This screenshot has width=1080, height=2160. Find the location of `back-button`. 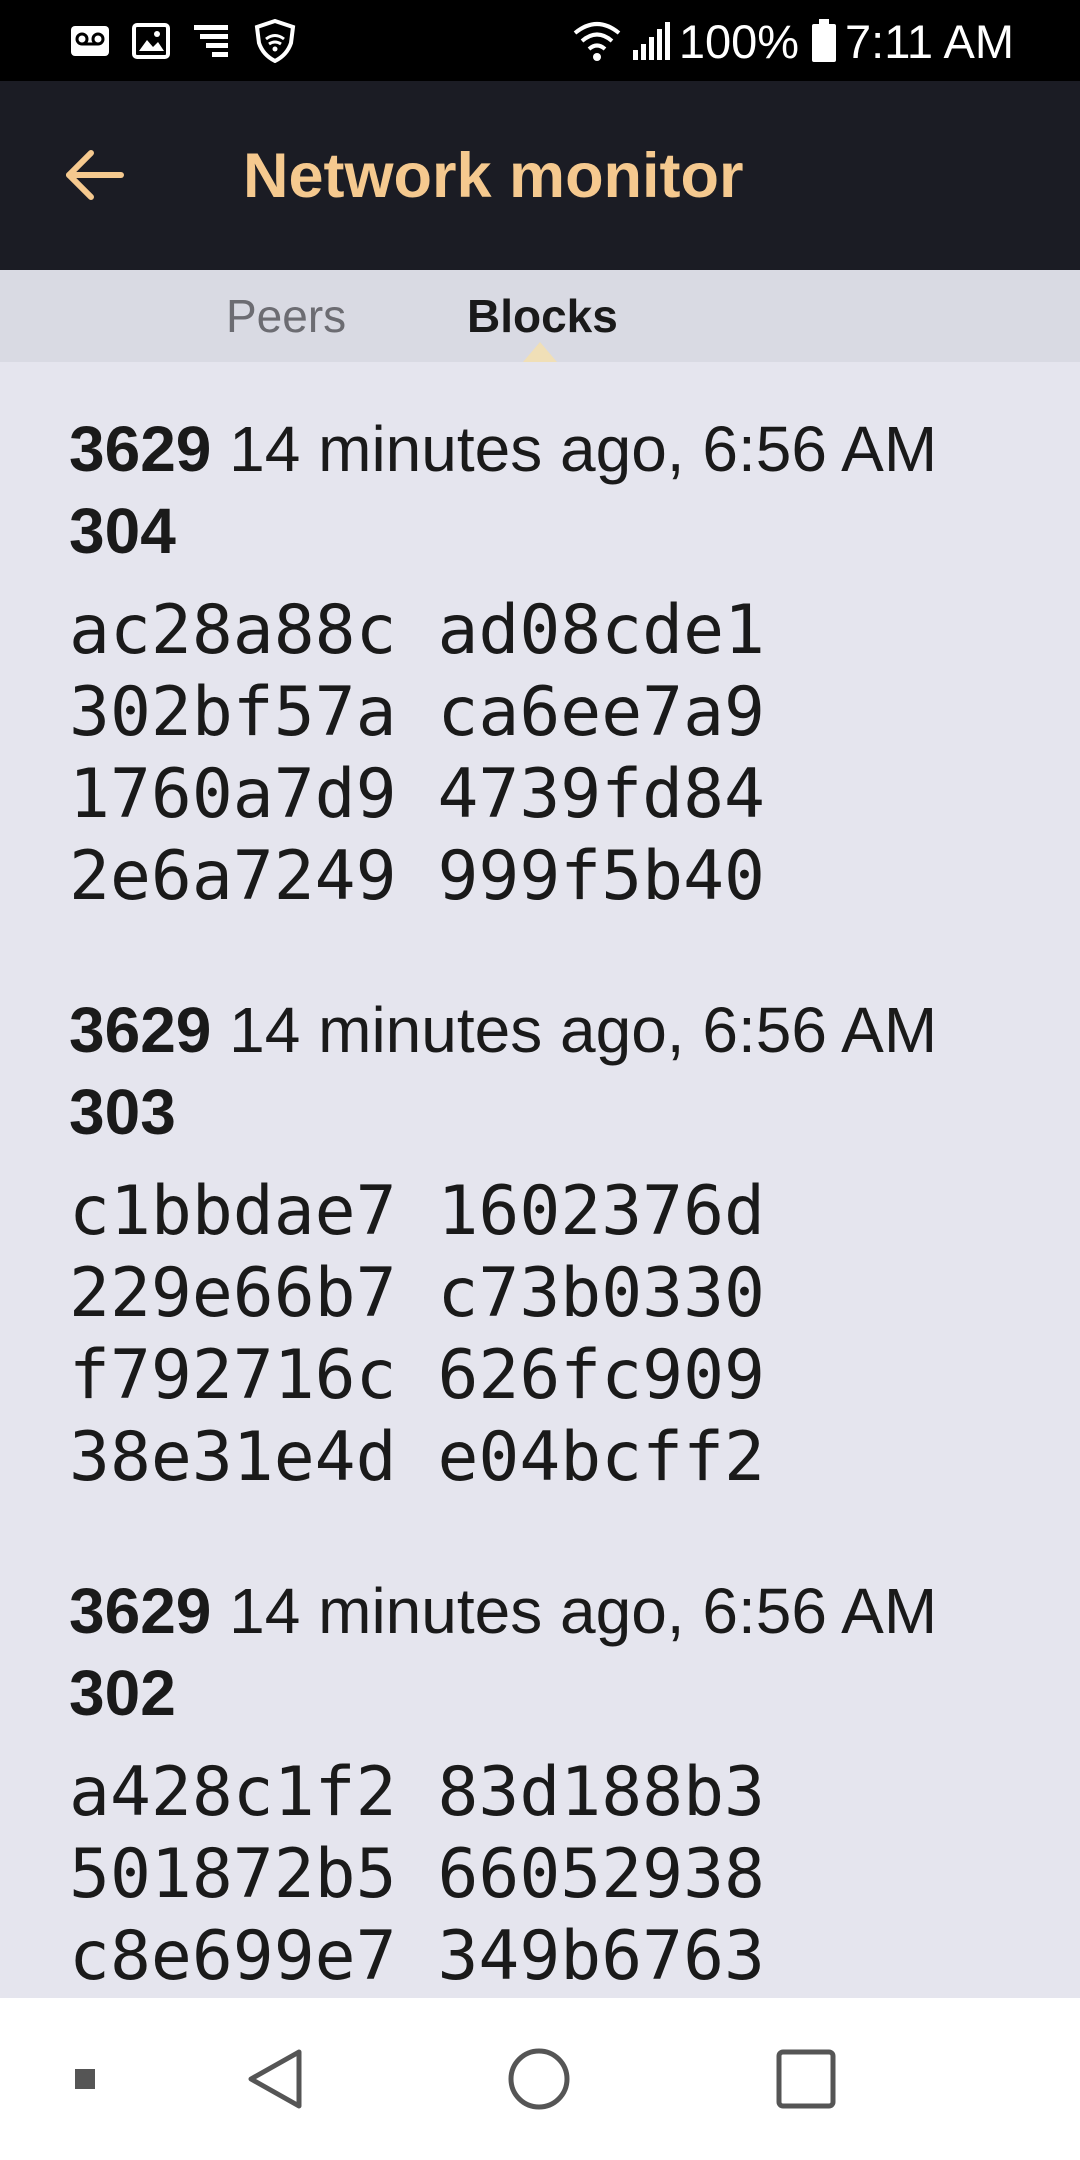

back-button is located at coordinates (95, 175).